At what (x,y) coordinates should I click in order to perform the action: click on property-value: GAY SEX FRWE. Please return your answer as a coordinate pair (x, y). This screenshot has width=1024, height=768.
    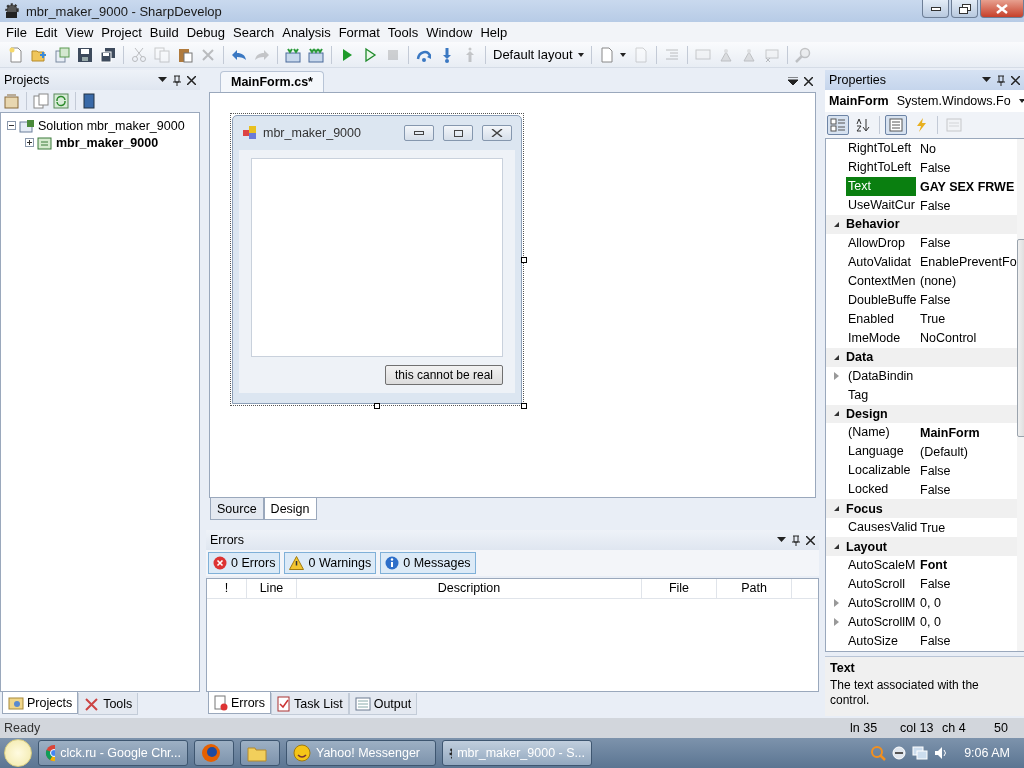
    Looking at the image, I should click on (966, 186).